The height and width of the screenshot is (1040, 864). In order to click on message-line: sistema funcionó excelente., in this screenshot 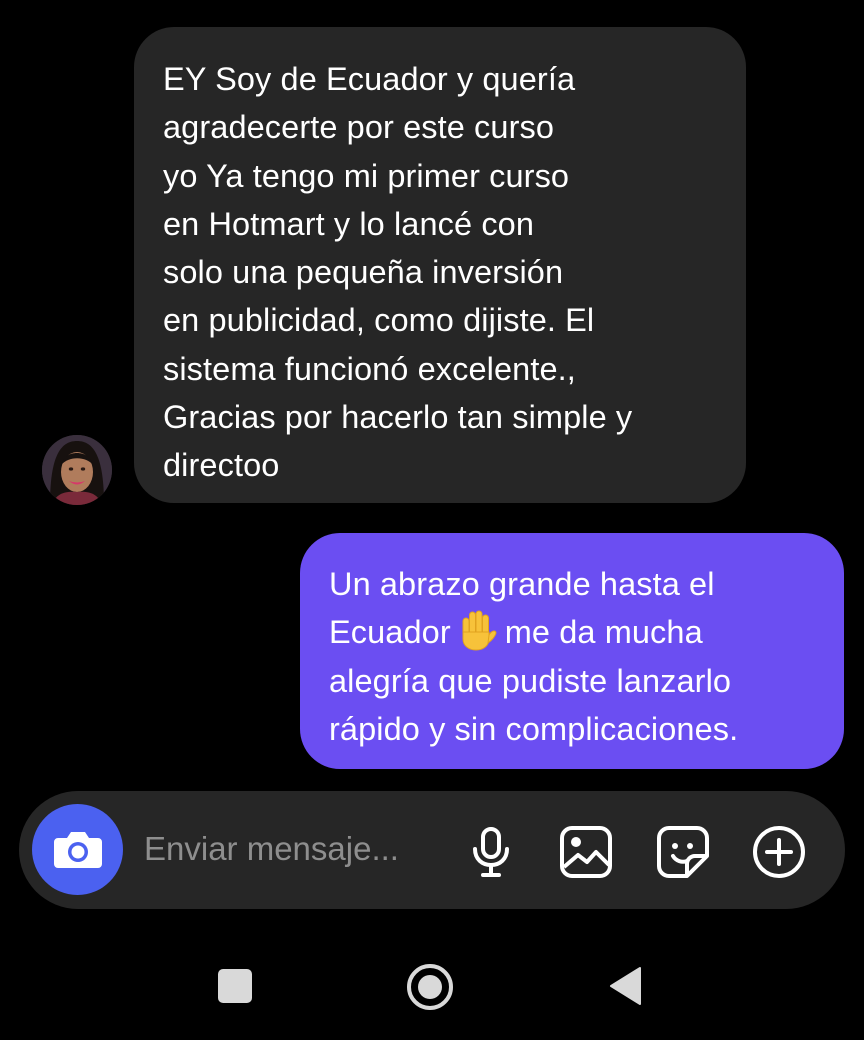, I will do `click(369, 368)`.